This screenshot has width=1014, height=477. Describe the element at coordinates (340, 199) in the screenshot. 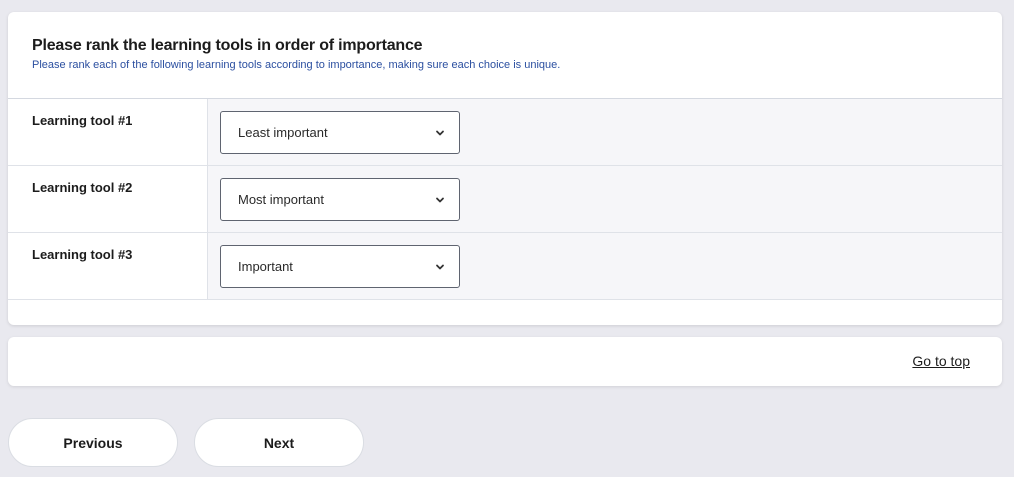

I see `rank-select-2: Most important` at that location.